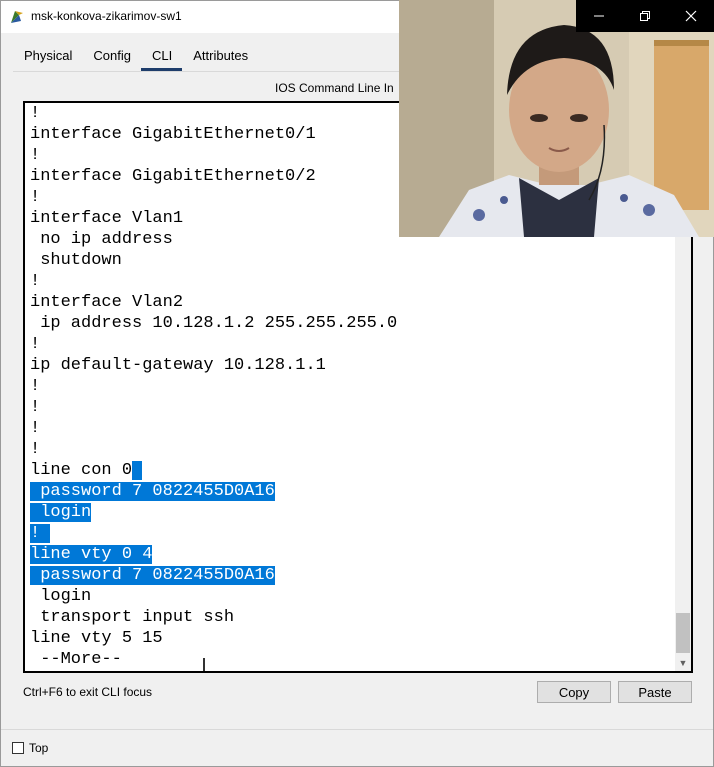  I want to click on minimize-button, so click(599, 16).